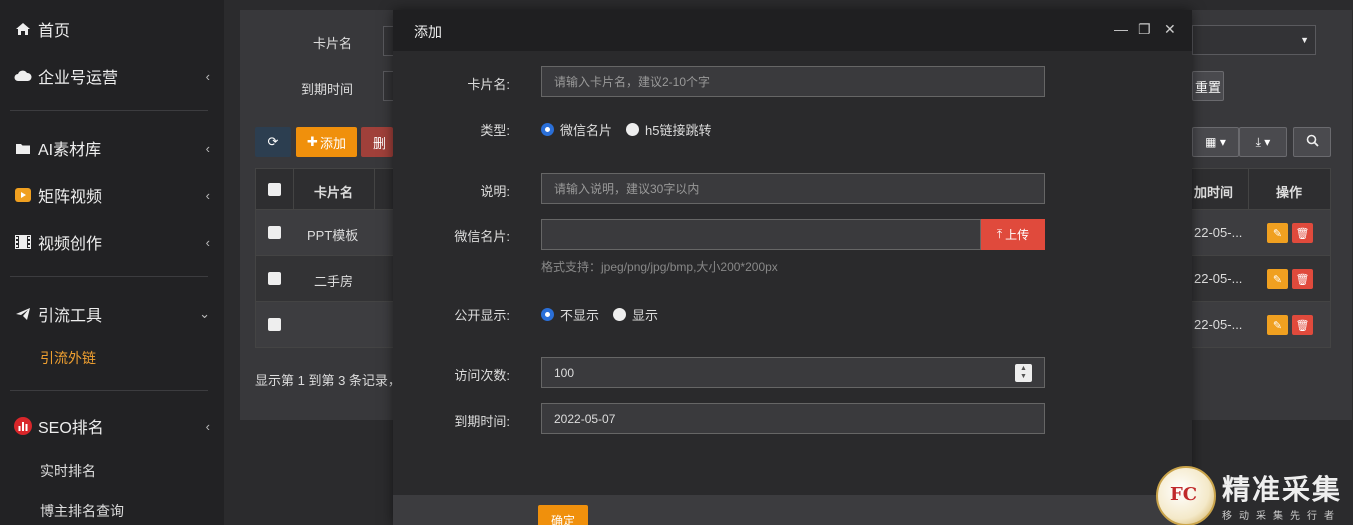  I want to click on filter-label-expire: 到期时间, so click(327, 89).